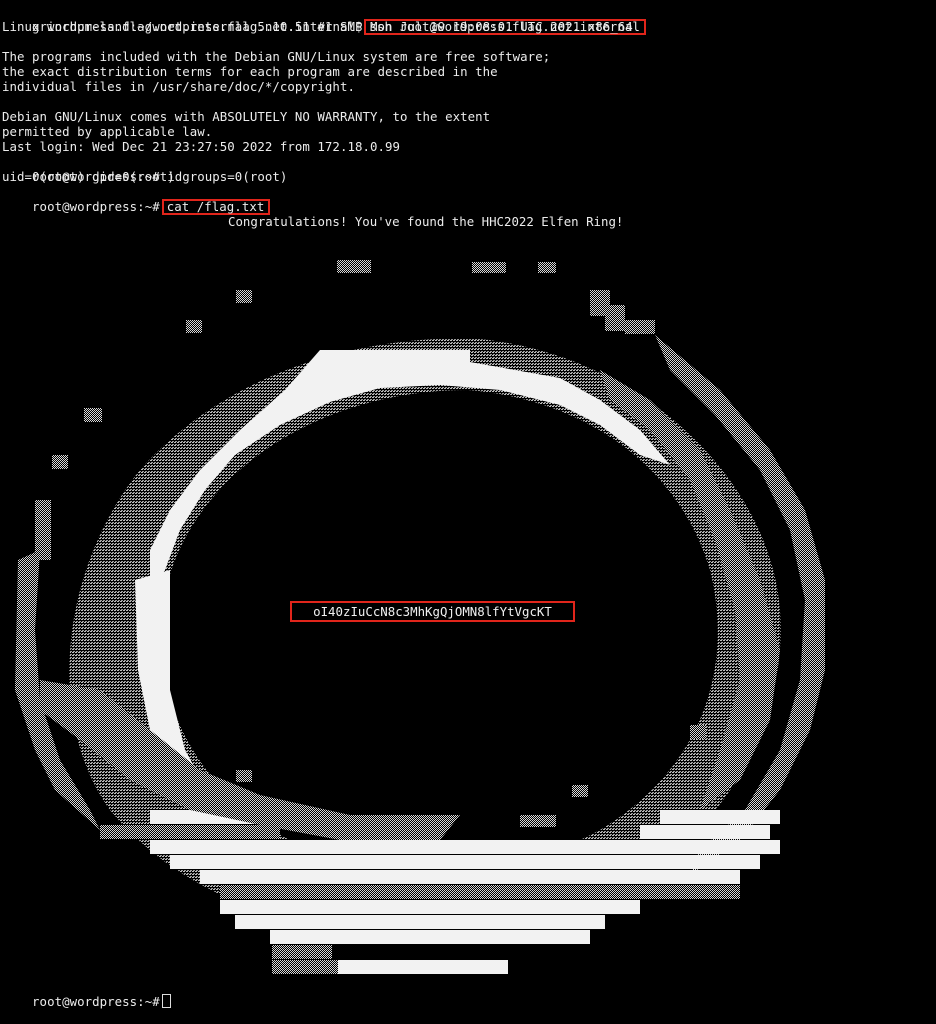 The image size is (936, 1024). I want to click on text-cursor, so click(166, 1001).